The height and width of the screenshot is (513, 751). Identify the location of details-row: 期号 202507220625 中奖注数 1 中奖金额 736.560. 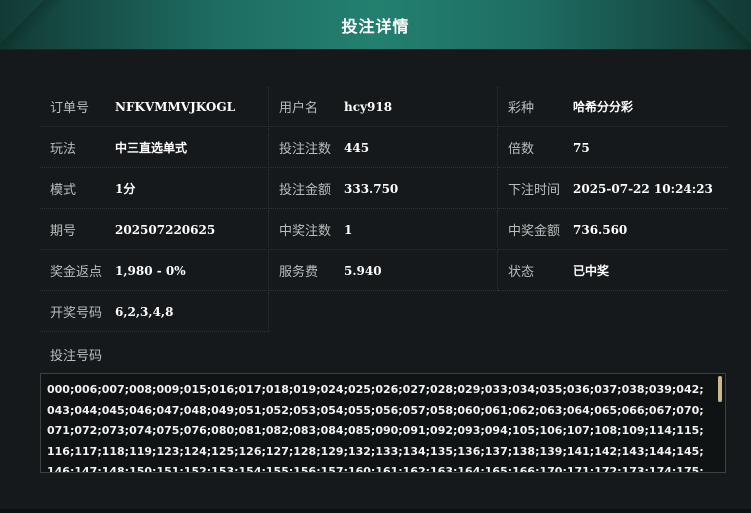
(384, 230).